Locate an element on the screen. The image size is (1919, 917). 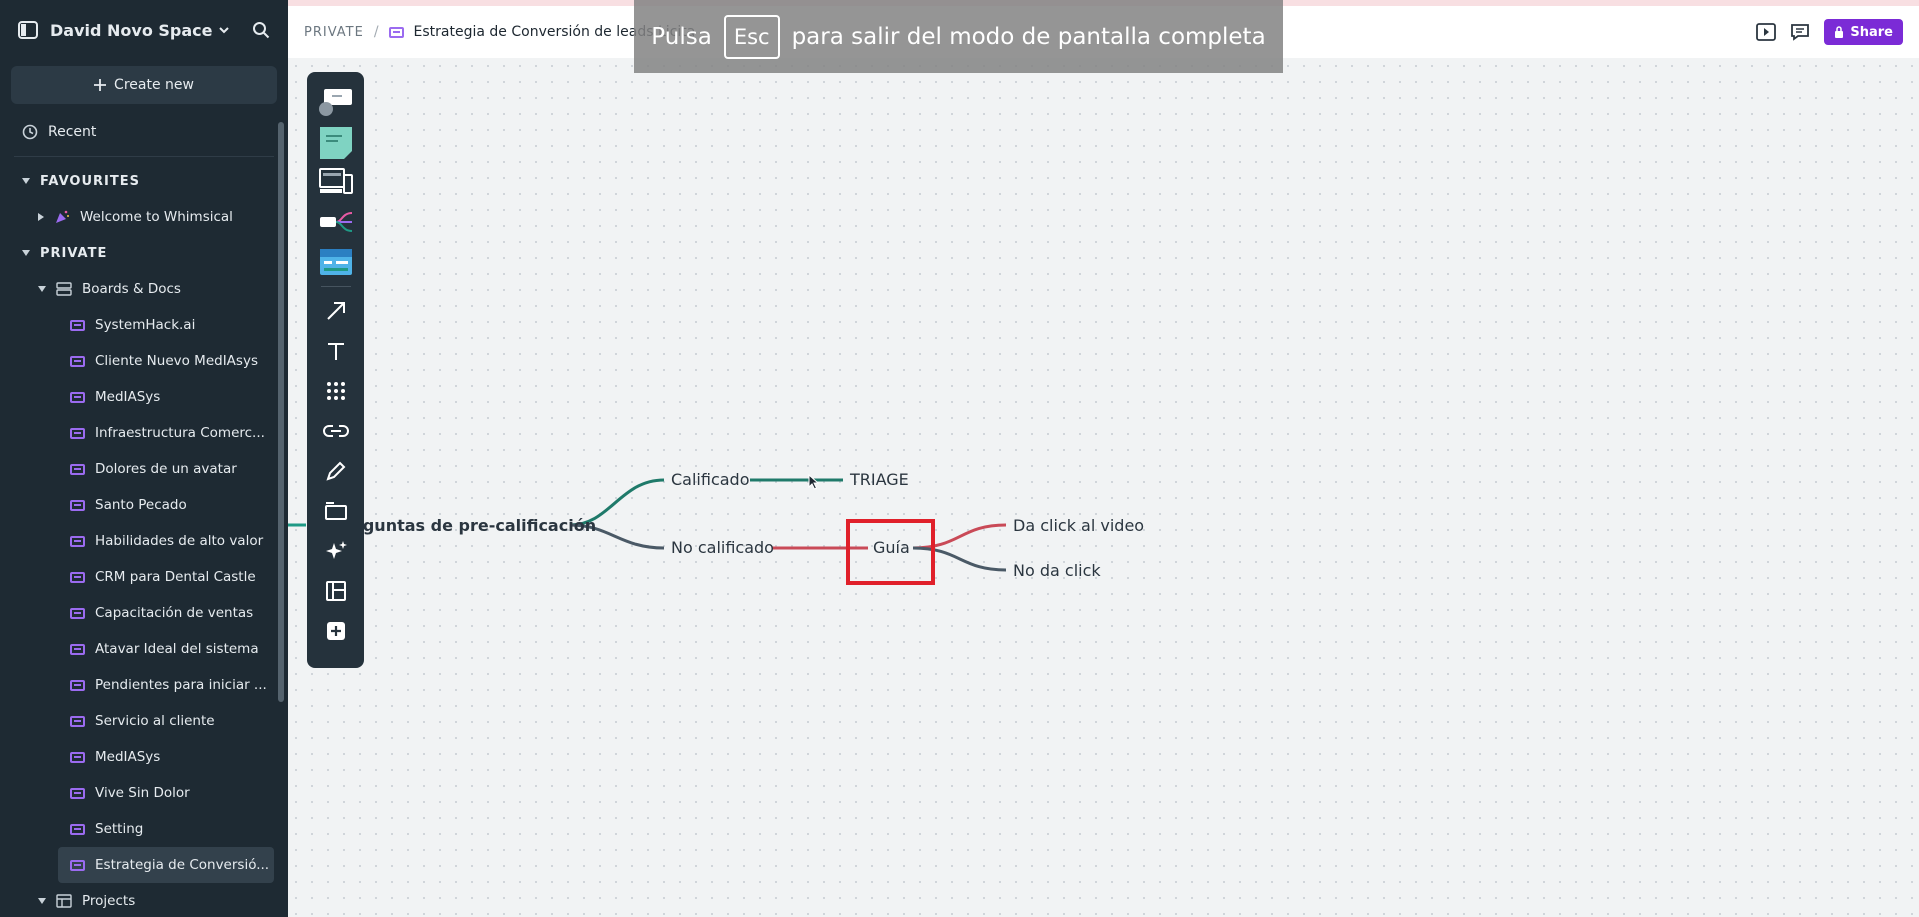
lock-icon is located at coordinates (1839, 32).